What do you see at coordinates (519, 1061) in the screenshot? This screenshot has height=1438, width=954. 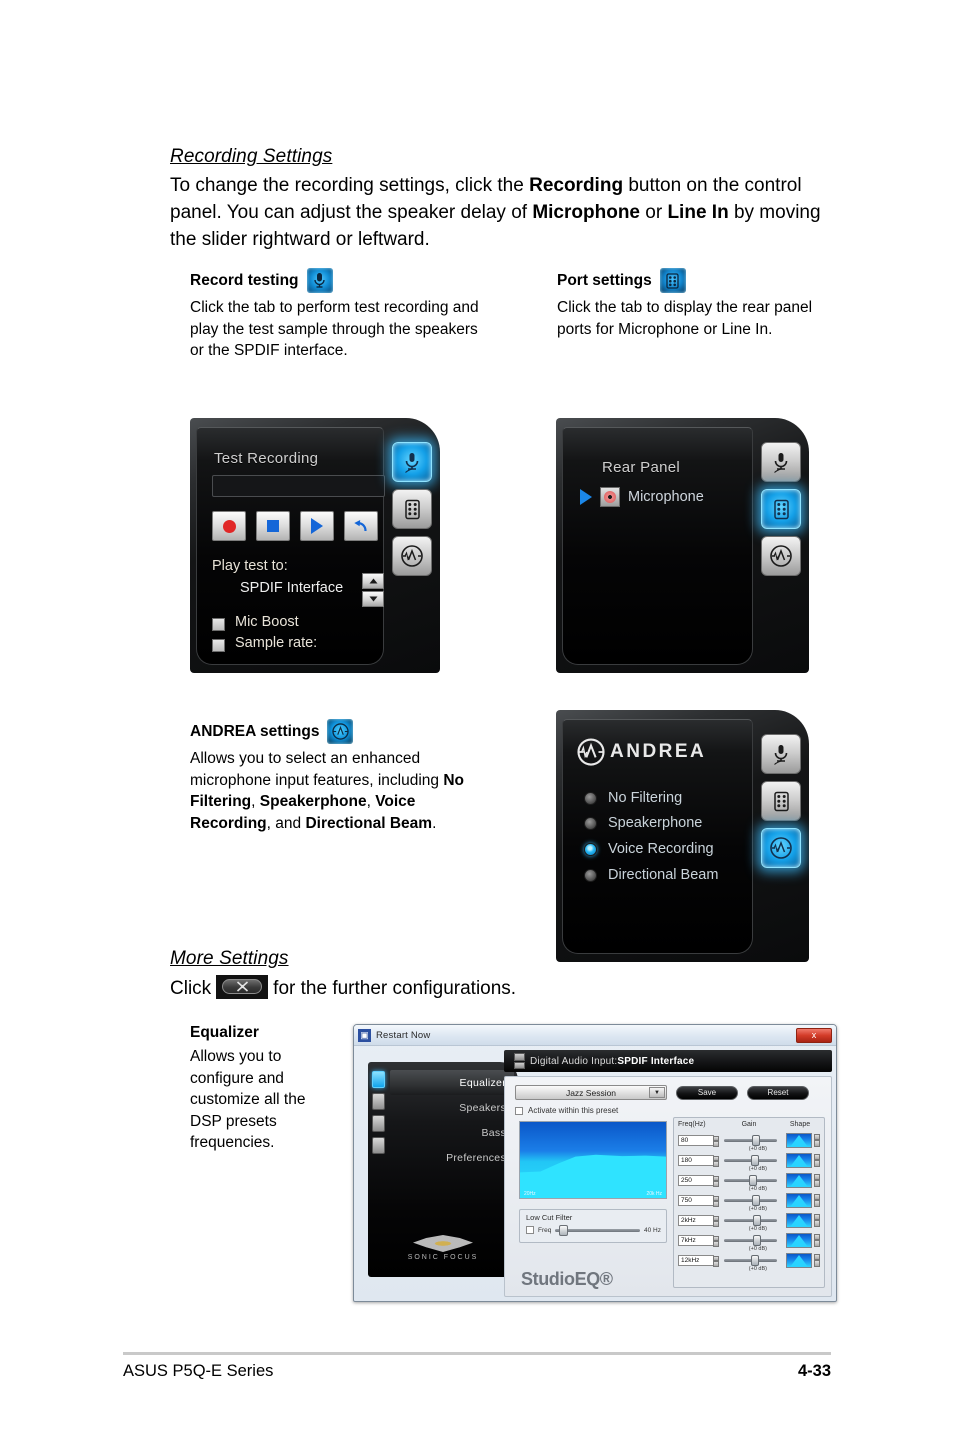 I see `input-stepper` at bounding box center [519, 1061].